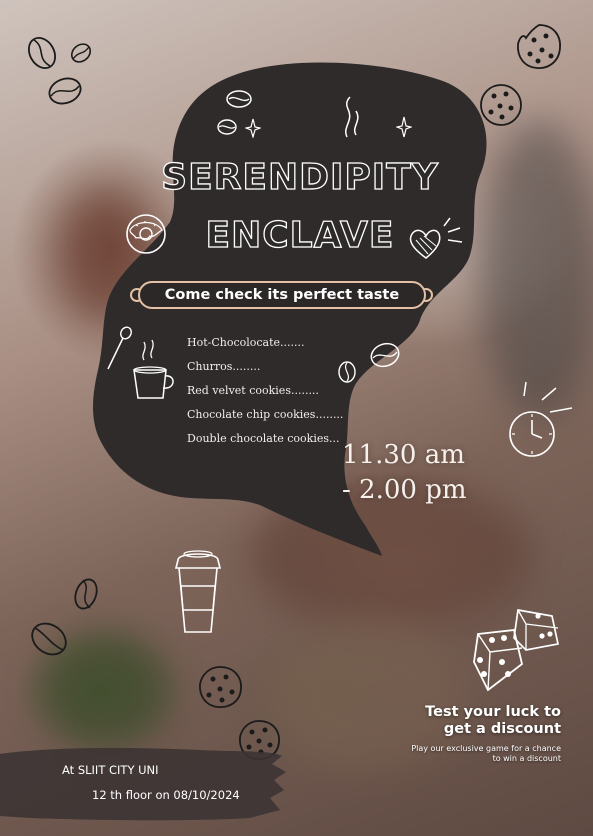  I want to click on promo-title: Test your luck to get a discount, so click(493, 721).